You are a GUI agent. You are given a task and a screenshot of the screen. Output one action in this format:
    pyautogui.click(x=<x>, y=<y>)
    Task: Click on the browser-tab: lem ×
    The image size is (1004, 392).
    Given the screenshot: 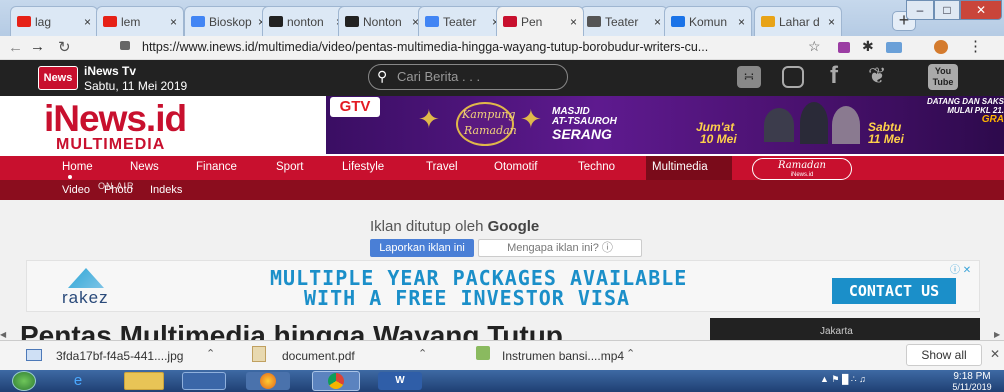 What is the action you would take?
    pyautogui.click(x=140, y=21)
    